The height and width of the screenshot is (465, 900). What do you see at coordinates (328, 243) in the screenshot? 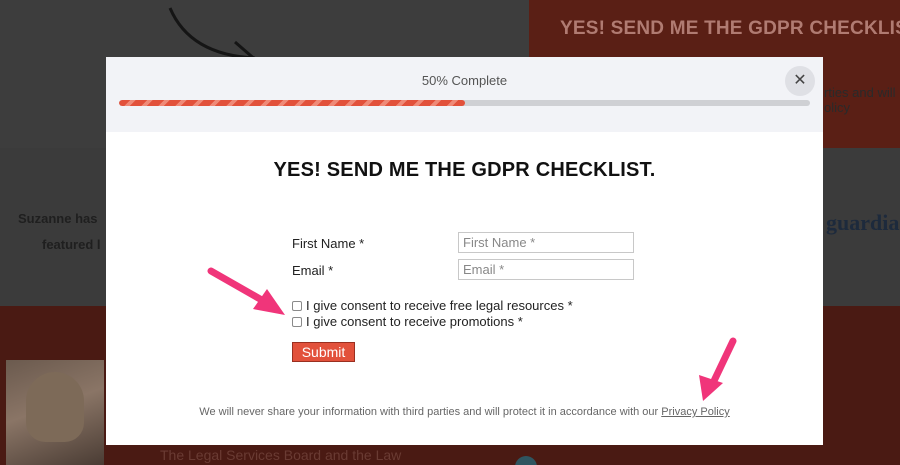
I see `first-name-label: First Name *` at bounding box center [328, 243].